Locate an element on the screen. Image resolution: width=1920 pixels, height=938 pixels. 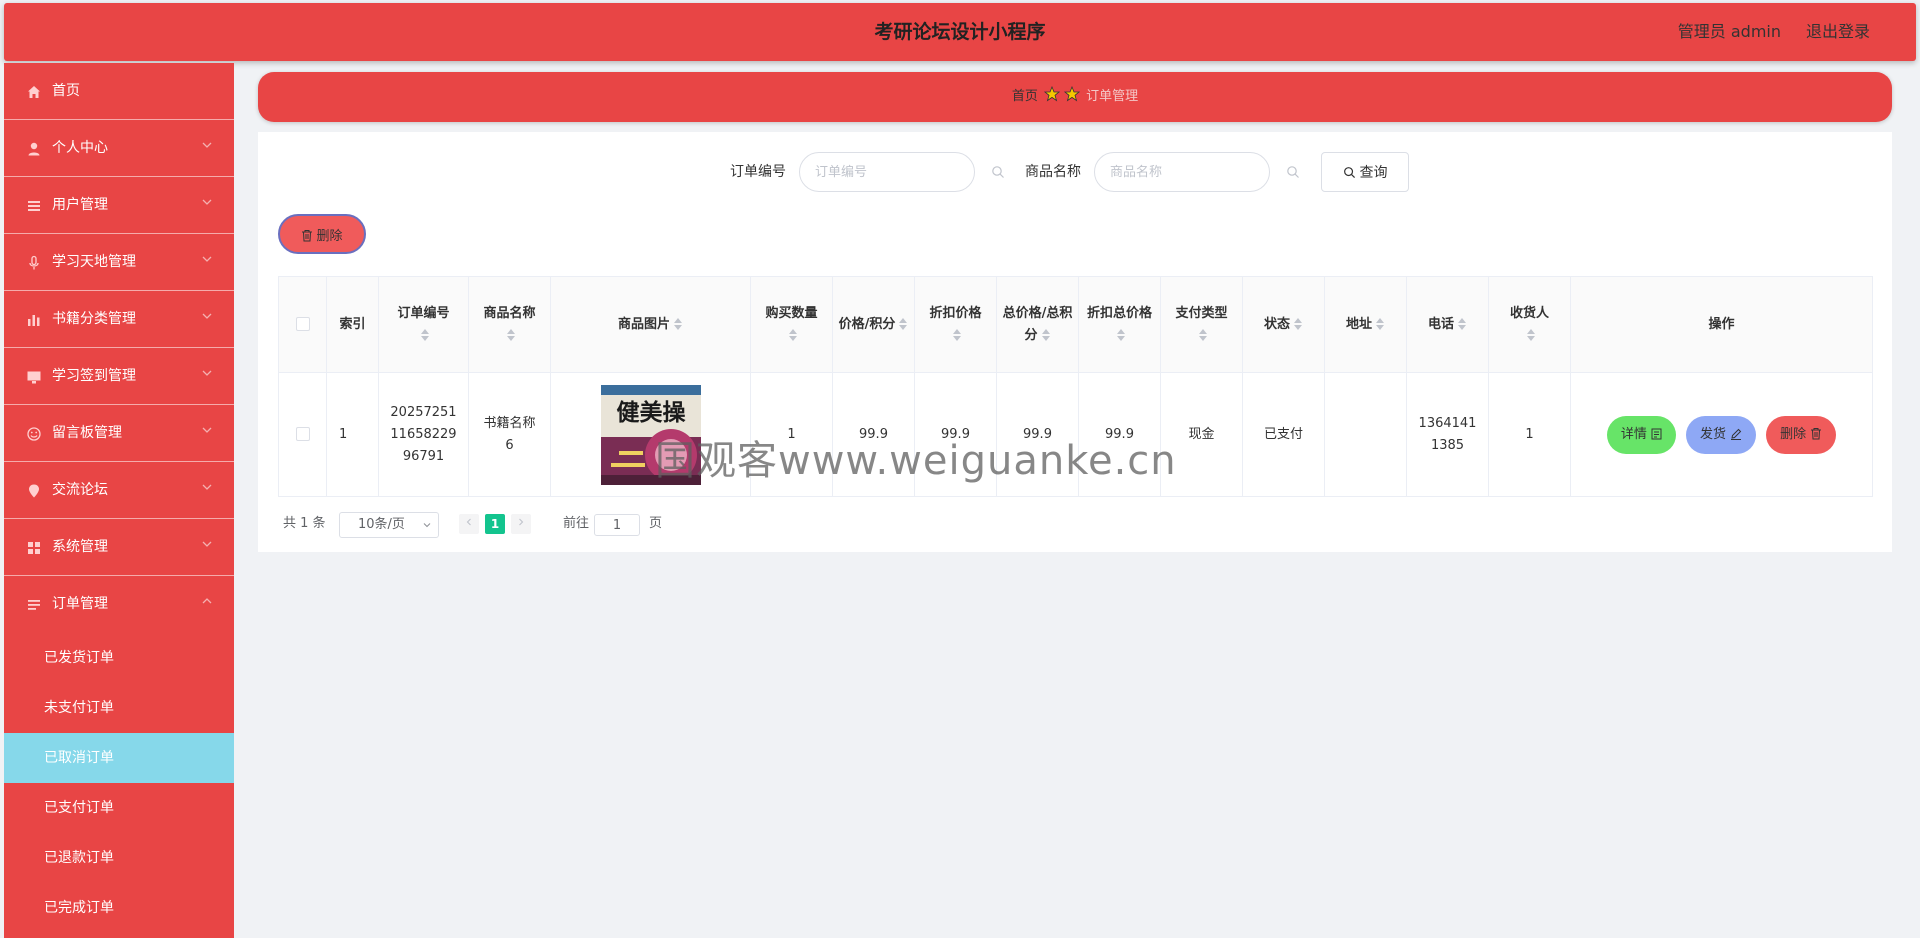
query-button-label: 查询 is located at coordinates (1373, 172).